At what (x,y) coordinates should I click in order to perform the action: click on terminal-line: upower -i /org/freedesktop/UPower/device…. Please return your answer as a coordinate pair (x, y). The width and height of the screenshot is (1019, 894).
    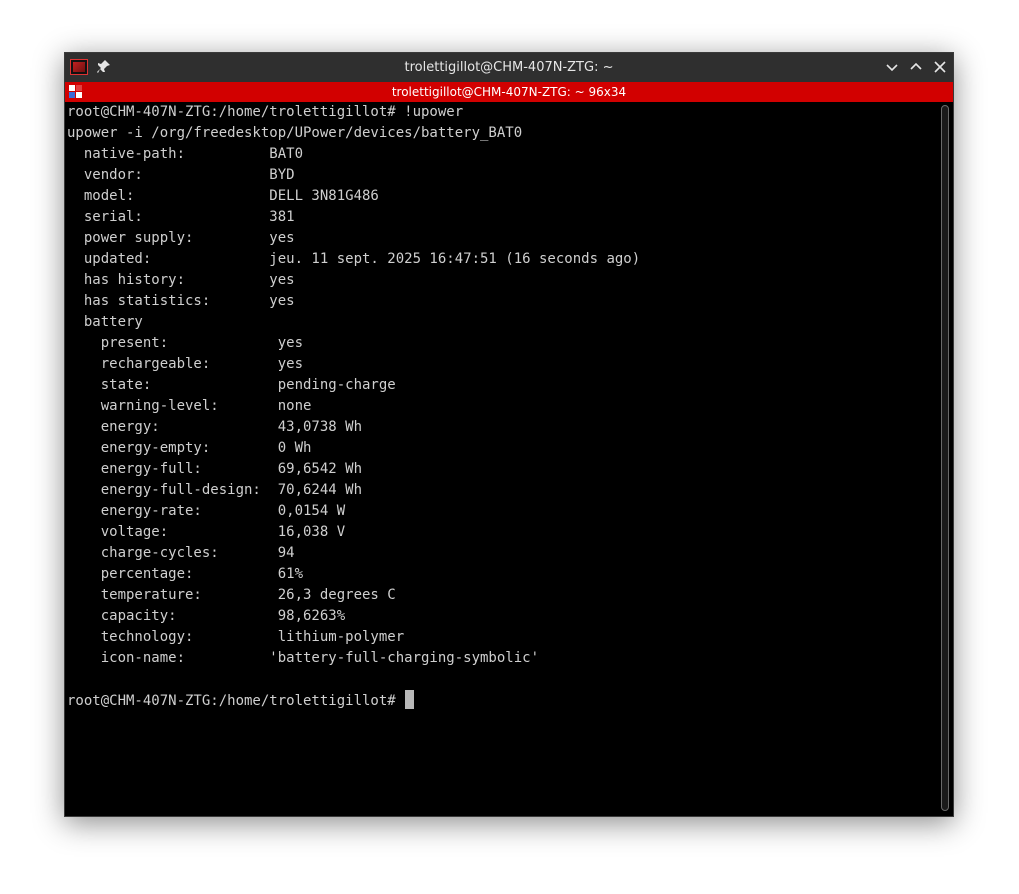
    Looking at the image, I should click on (295, 133).